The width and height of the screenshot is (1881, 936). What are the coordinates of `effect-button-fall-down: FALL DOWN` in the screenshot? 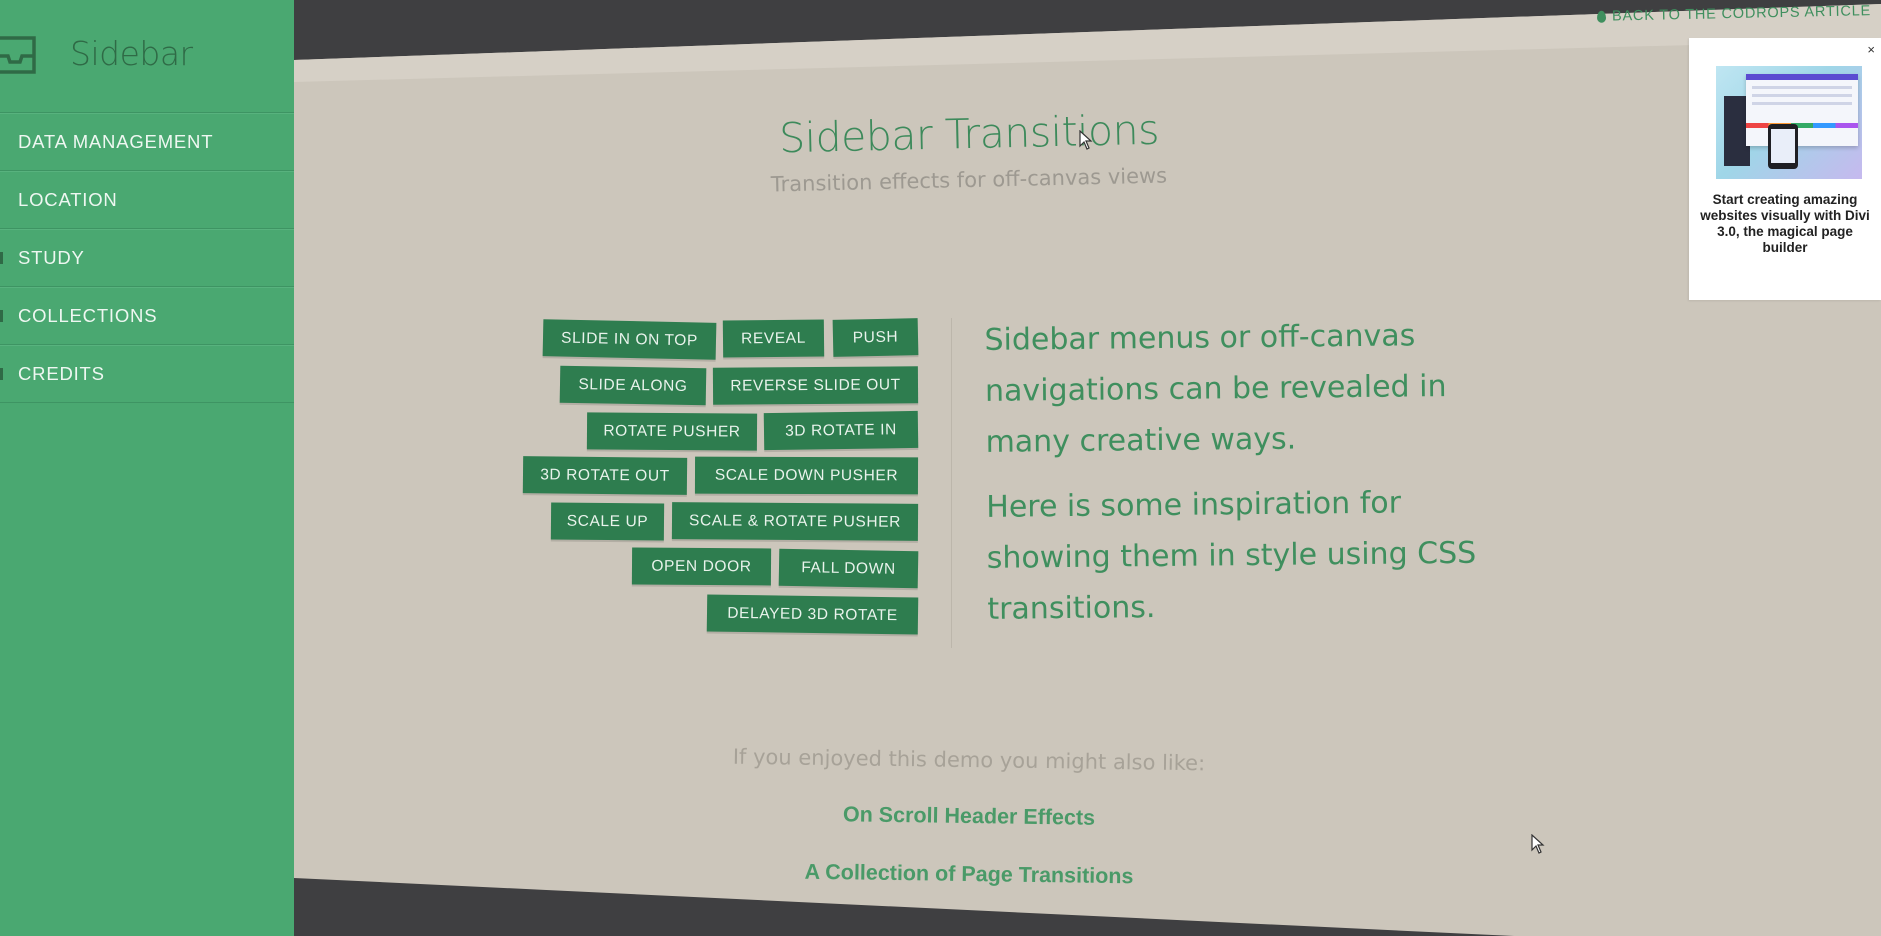 It's located at (848, 568).